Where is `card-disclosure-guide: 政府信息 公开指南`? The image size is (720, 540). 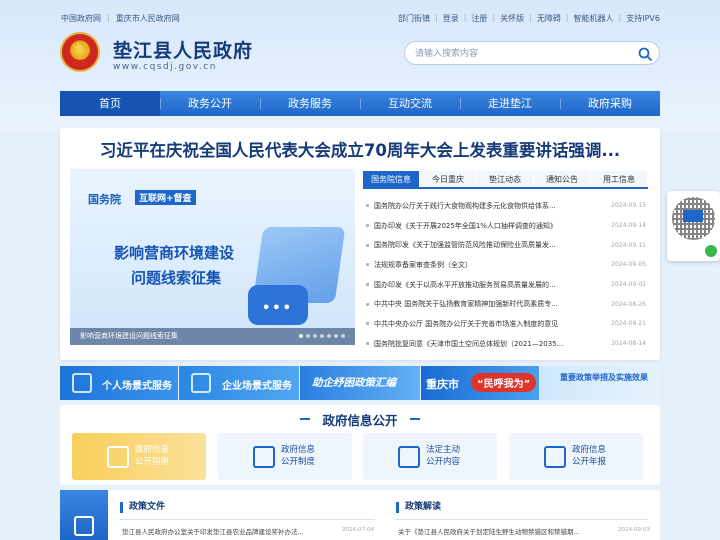 card-disclosure-guide: 政府信息 公开指南 is located at coordinates (139, 456).